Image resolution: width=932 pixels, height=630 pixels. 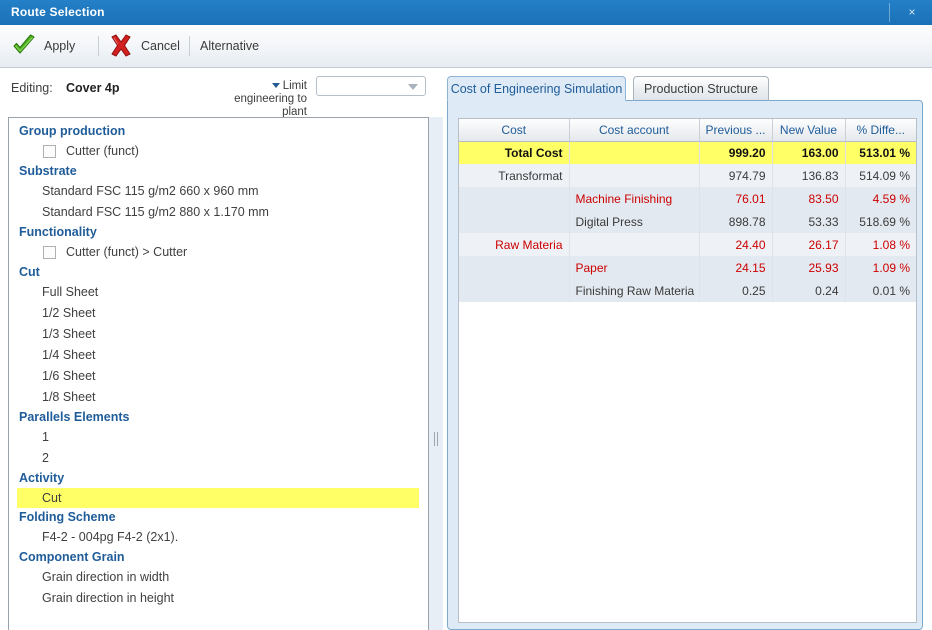 I want to click on tree-group-header: Group production, so click(x=72, y=131).